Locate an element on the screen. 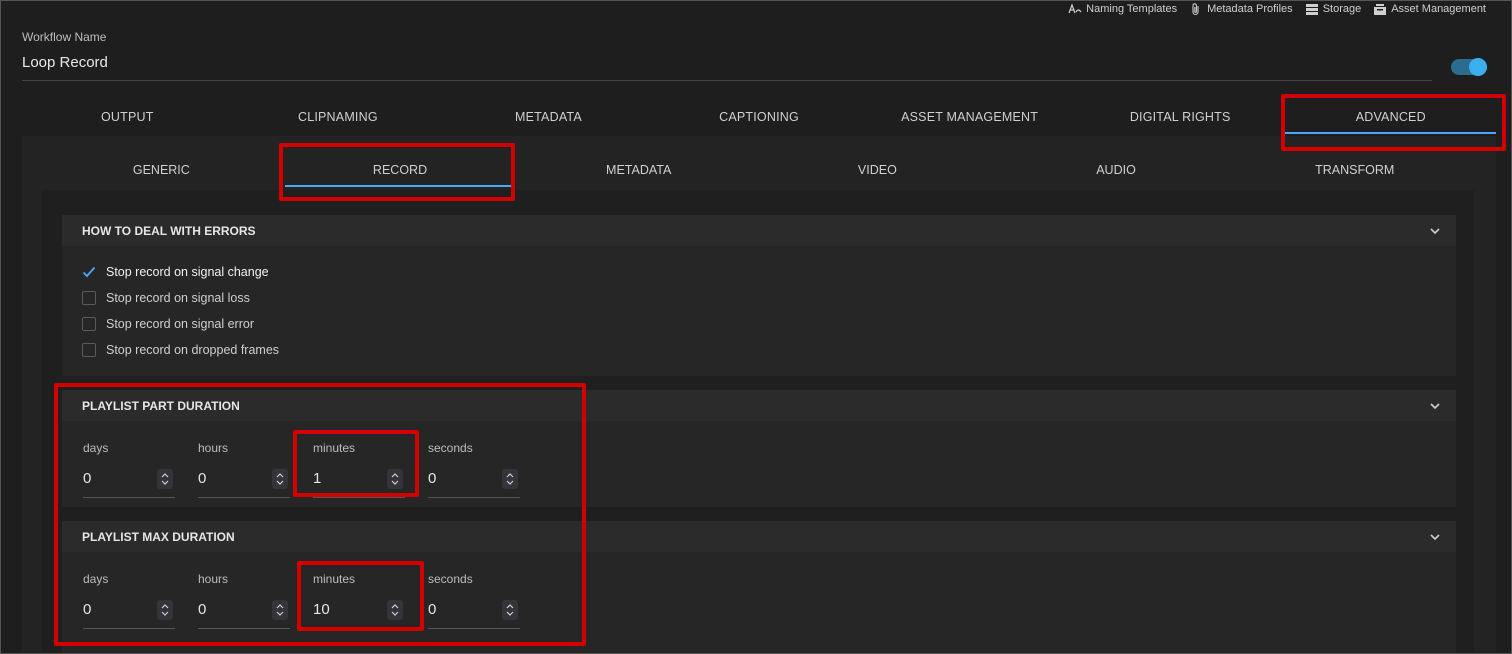  part-minutes-field: minutes 1 is located at coordinates (359, 469).